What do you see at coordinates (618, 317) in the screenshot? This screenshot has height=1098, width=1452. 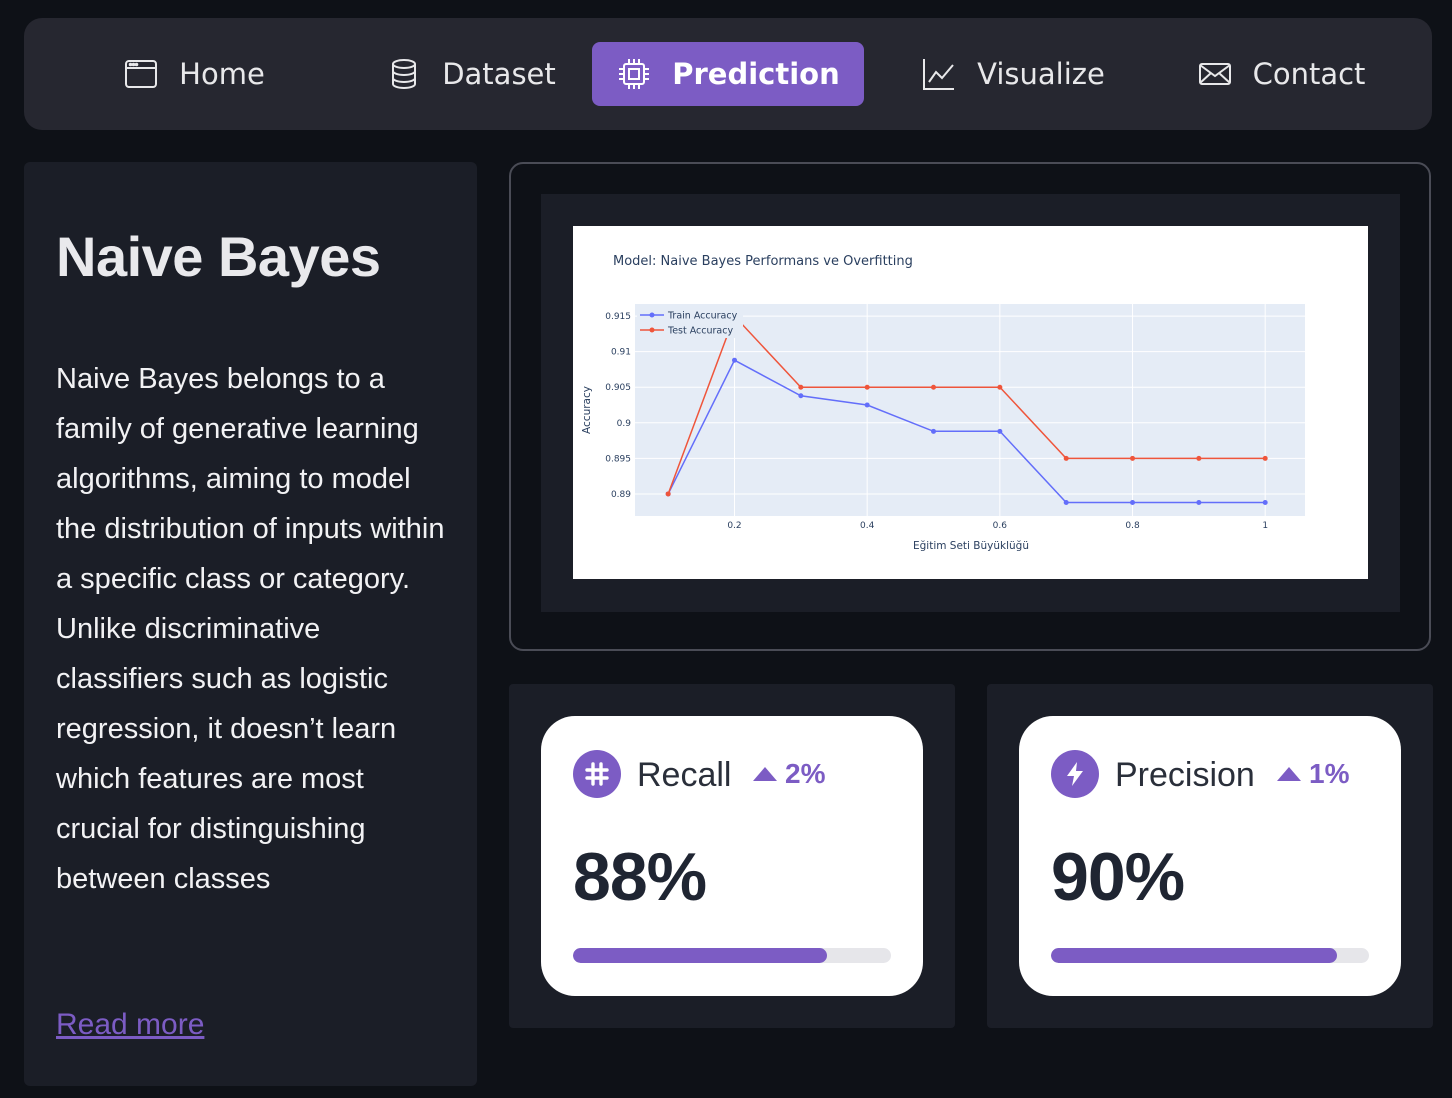 I see `y-tick-label: 0.915` at bounding box center [618, 317].